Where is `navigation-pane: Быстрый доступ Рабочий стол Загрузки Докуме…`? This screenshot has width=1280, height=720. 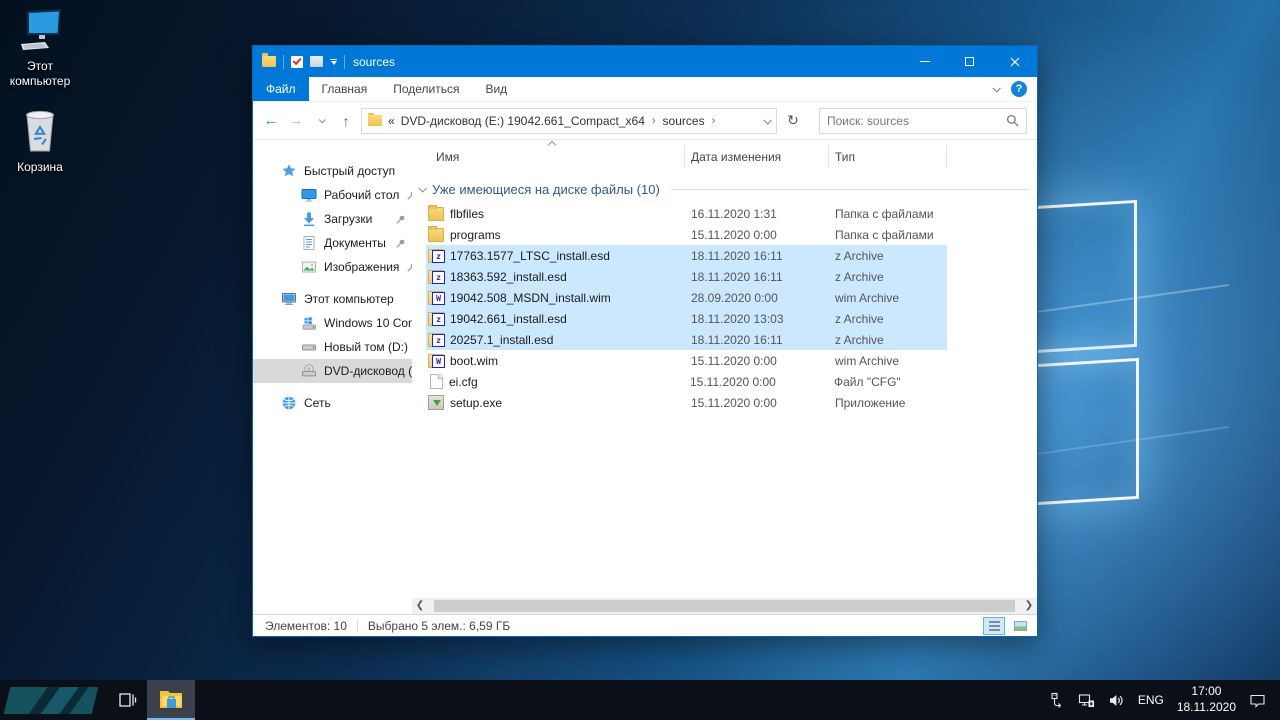
navigation-pane: Быстрый доступ Рабочий стол Загрузки Докуме… is located at coordinates (332, 377).